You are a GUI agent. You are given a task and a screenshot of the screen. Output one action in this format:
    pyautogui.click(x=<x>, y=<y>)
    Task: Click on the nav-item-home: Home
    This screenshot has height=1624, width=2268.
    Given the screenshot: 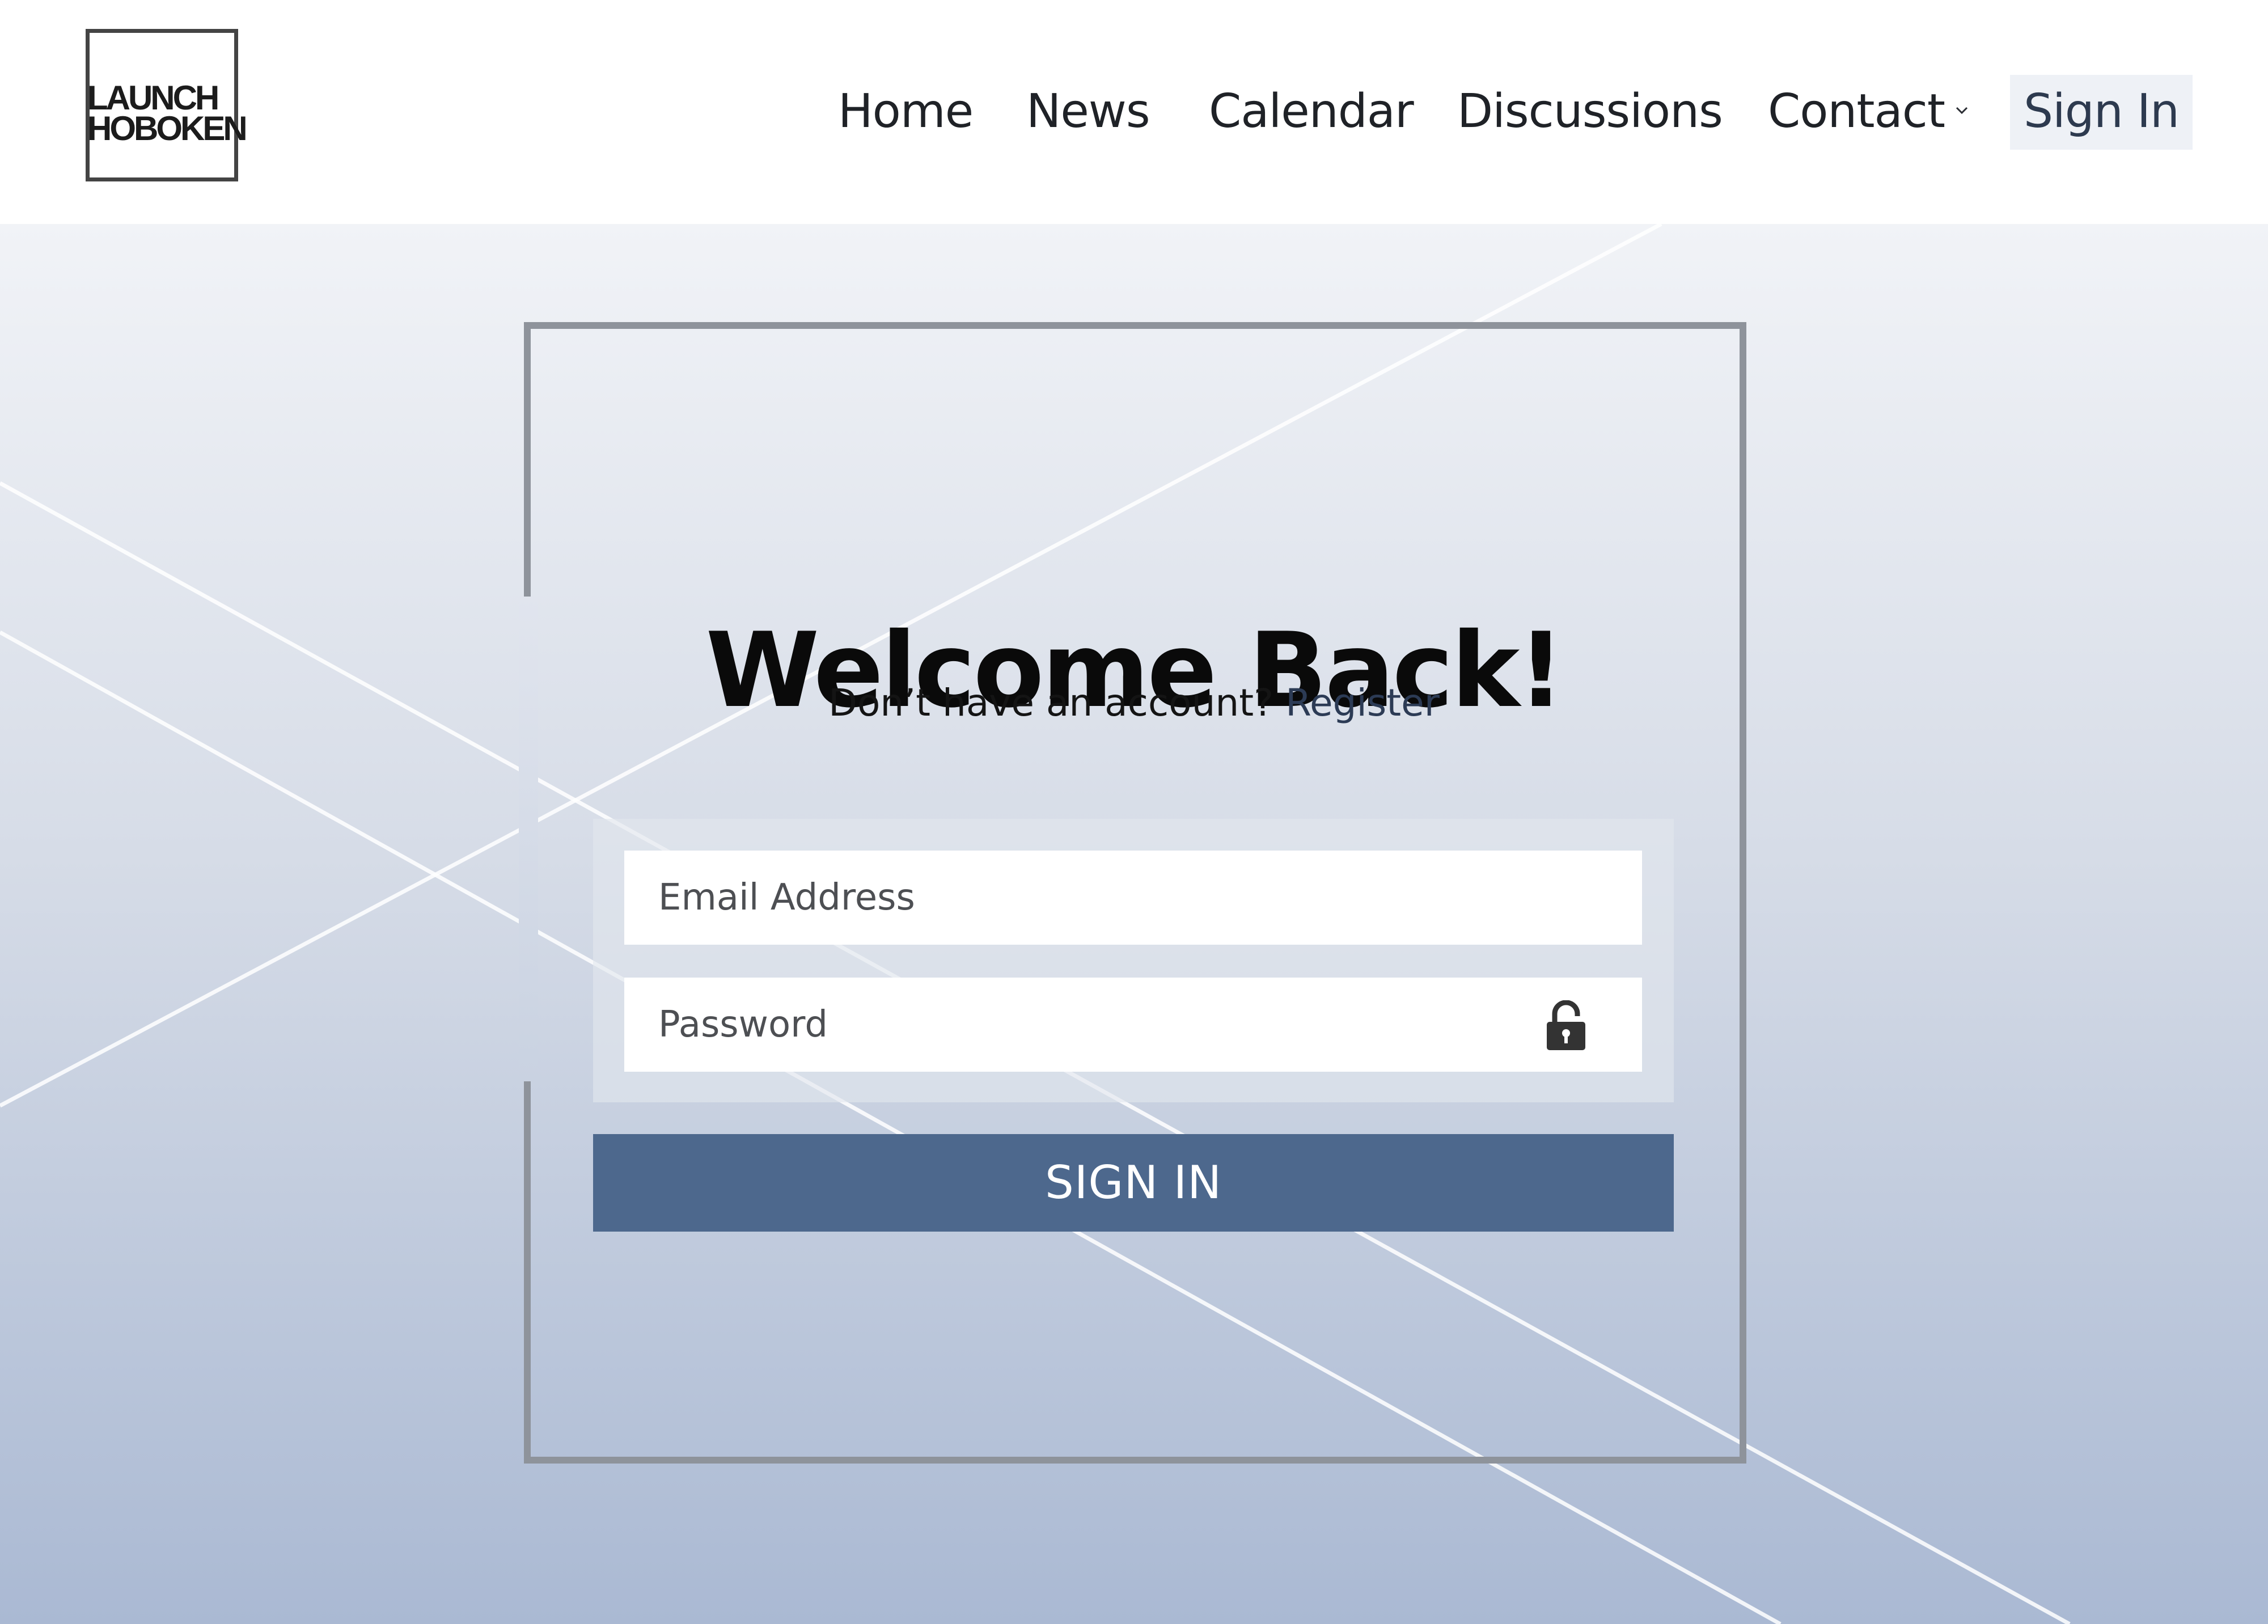 What is the action you would take?
    pyautogui.click(x=906, y=112)
    